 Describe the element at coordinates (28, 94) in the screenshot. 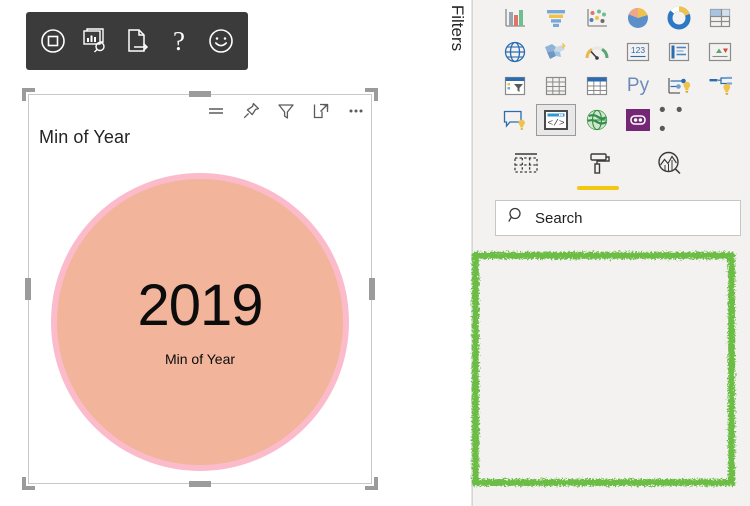

I see `resize-handle-top-left` at that location.